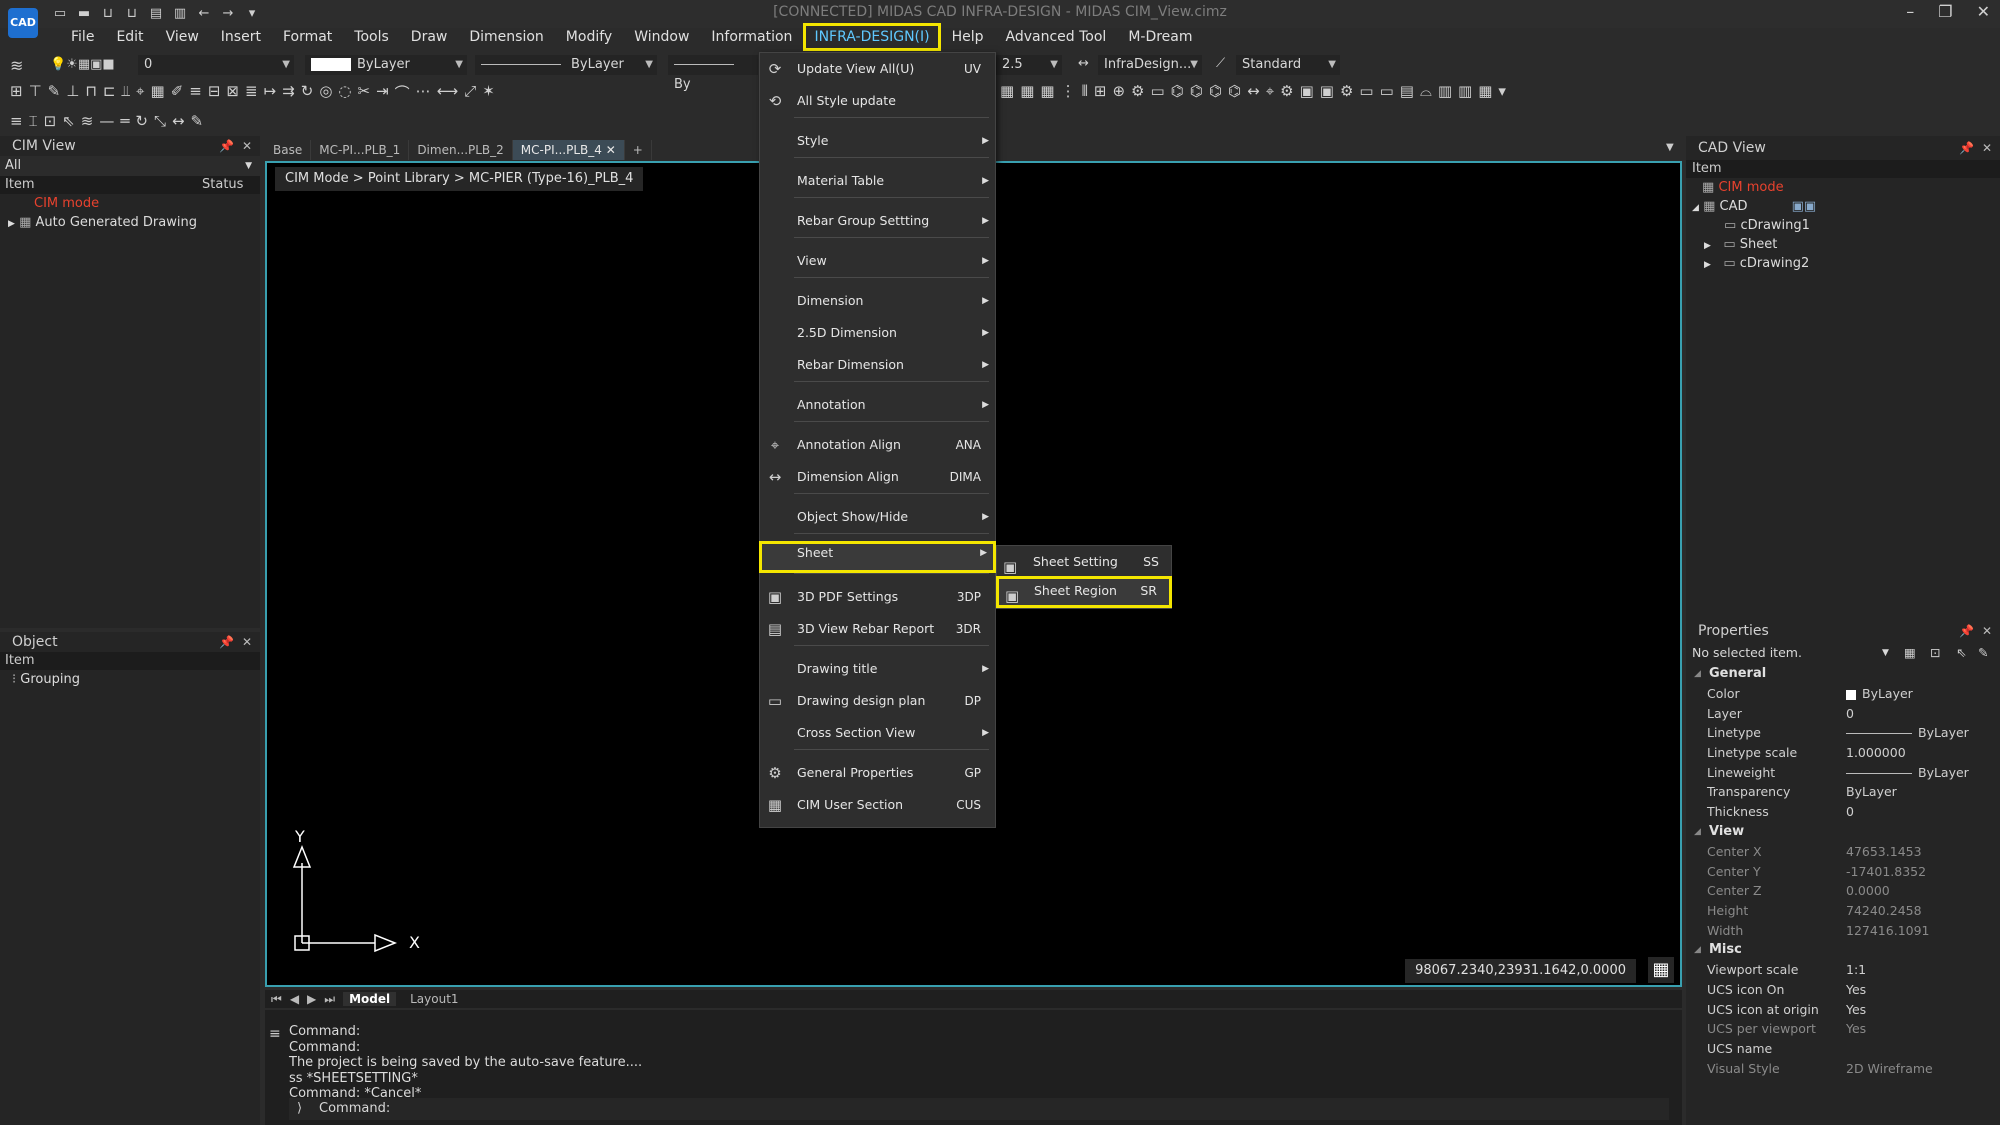 This screenshot has width=2000, height=1125. What do you see at coordinates (1100, 91) in the screenshot?
I see `align-icon: ⊞` at bounding box center [1100, 91].